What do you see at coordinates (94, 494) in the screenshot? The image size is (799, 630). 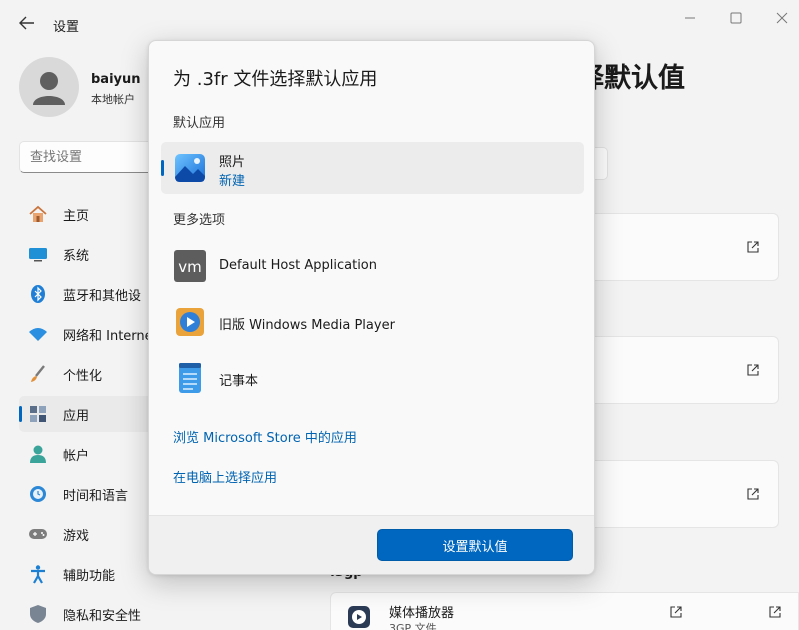 I see `sidebar-item-time-language: 时间和语言` at bounding box center [94, 494].